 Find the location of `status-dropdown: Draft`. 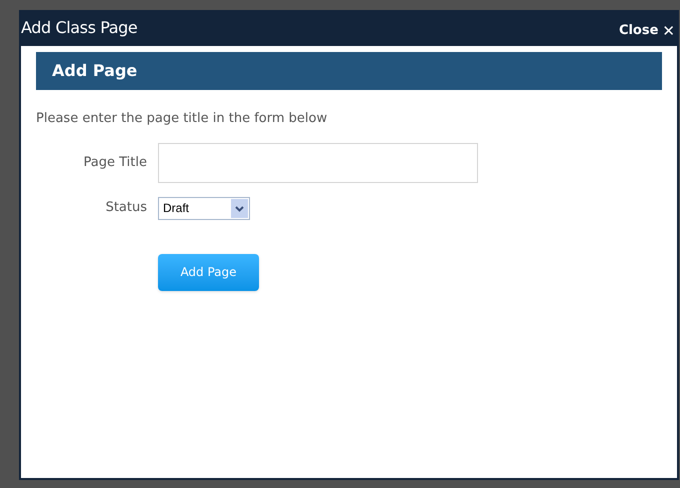

status-dropdown: Draft is located at coordinates (204, 208).